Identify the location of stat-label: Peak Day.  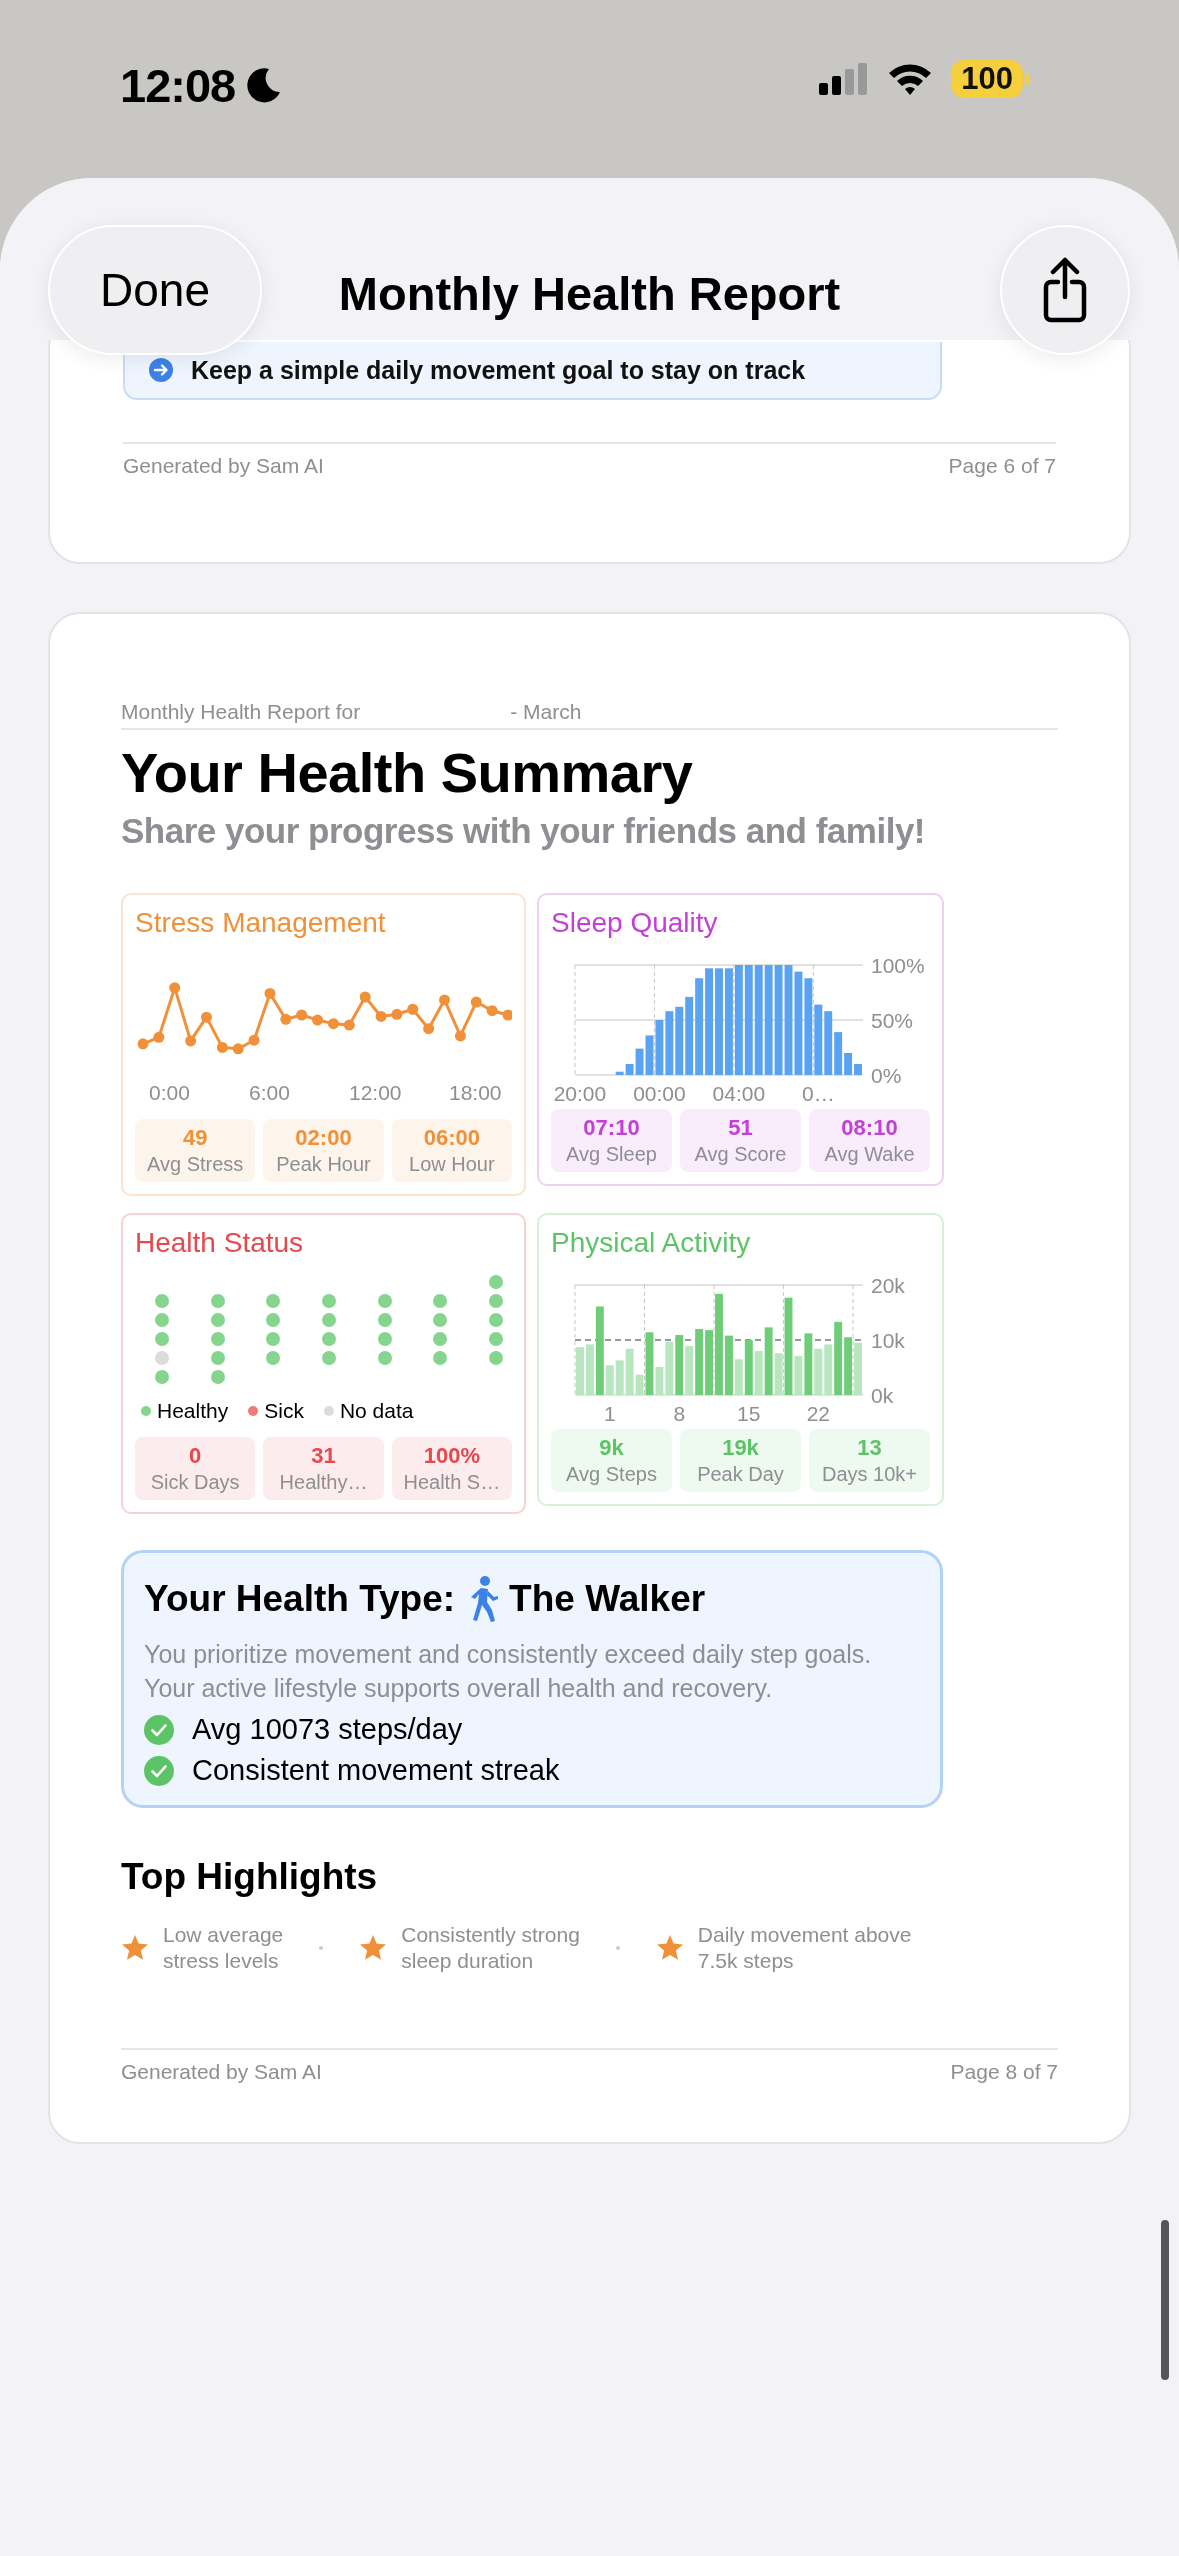
(740, 1474).